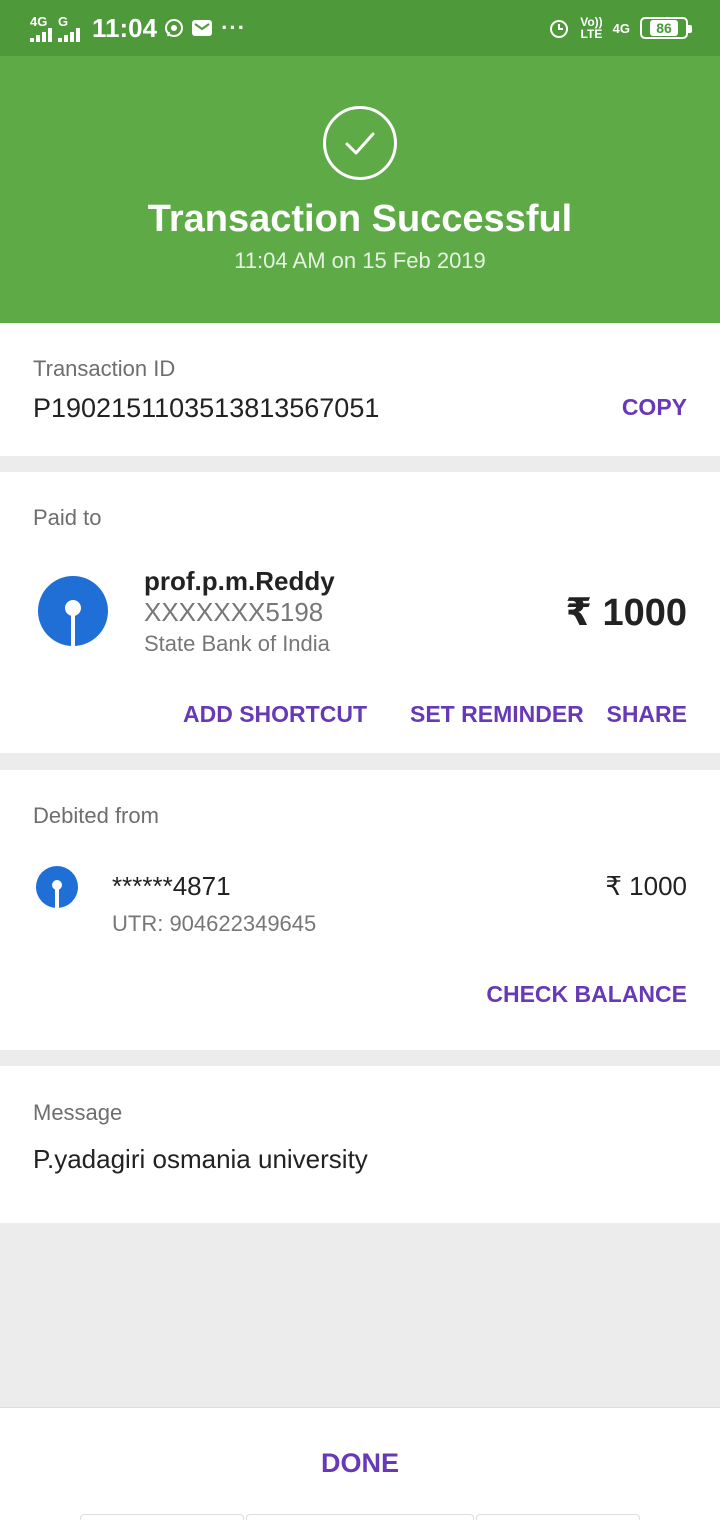 The image size is (720, 1520). What do you see at coordinates (57, 887) in the screenshot?
I see `sbi-logo-small-icon` at bounding box center [57, 887].